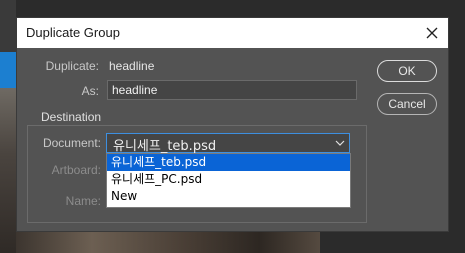 The height and width of the screenshot is (253, 465). What do you see at coordinates (8, 170) in the screenshot?
I see `canvas-photo-left` at bounding box center [8, 170].